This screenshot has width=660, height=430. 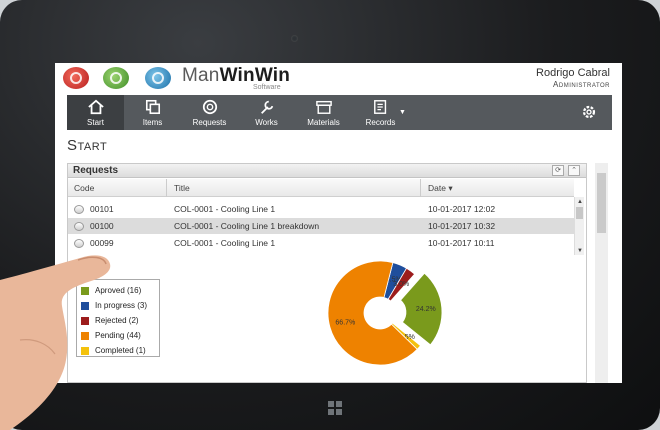 What do you see at coordinates (580, 251) in the screenshot?
I see `scroll-down-icon: ▼` at bounding box center [580, 251].